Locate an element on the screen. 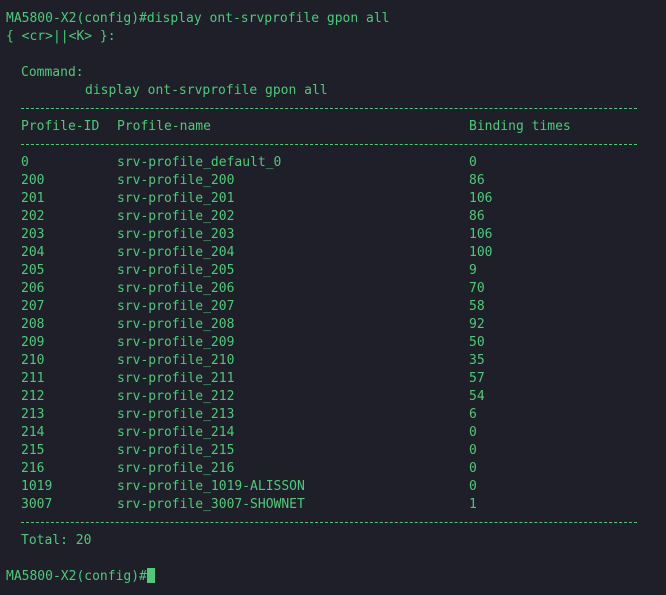 Image resolution: width=666 pixels, height=595 pixels. command-hint: { <cr>||<K> }: is located at coordinates (61, 36).